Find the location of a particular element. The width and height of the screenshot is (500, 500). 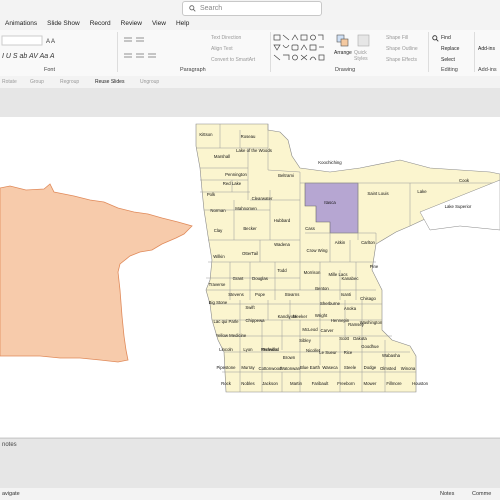

county-label-olmsted: Olmsted is located at coordinates (388, 368).